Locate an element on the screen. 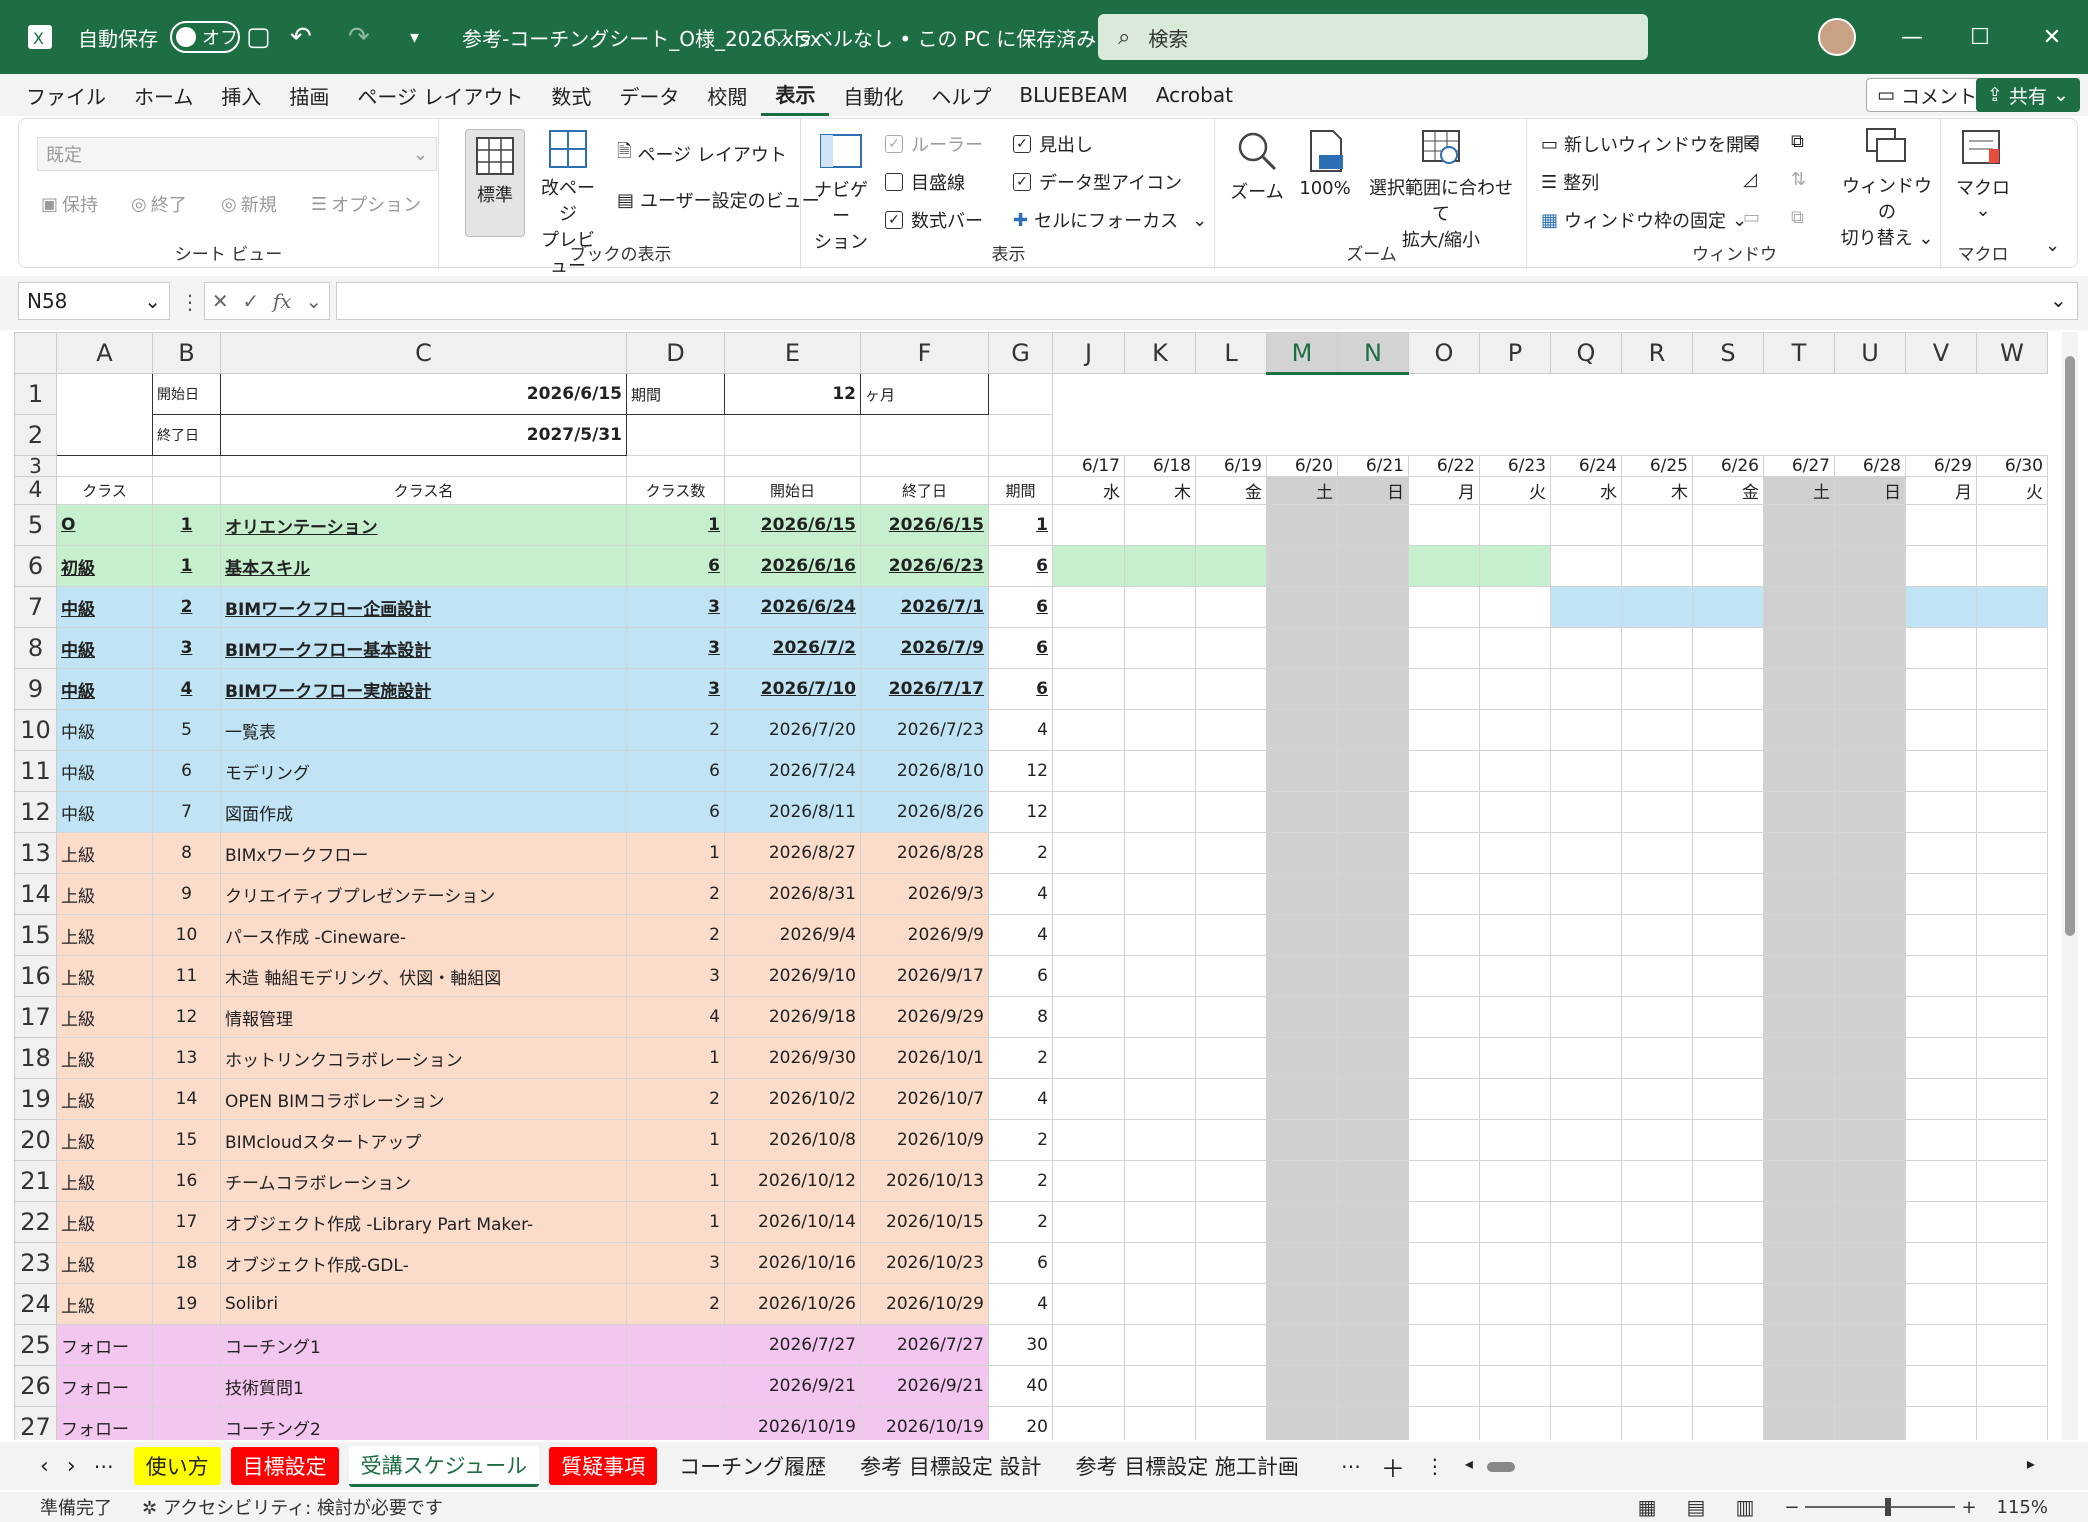 This screenshot has height=1522, width=2088. row-header: 19 is located at coordinates (35, 1099).